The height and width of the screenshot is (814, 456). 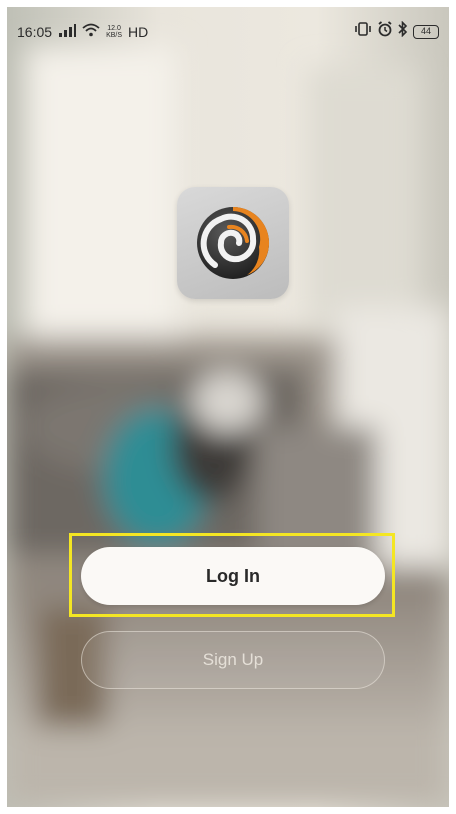 I want to click on spiral-logo-icon, so click(x=233, y=242).